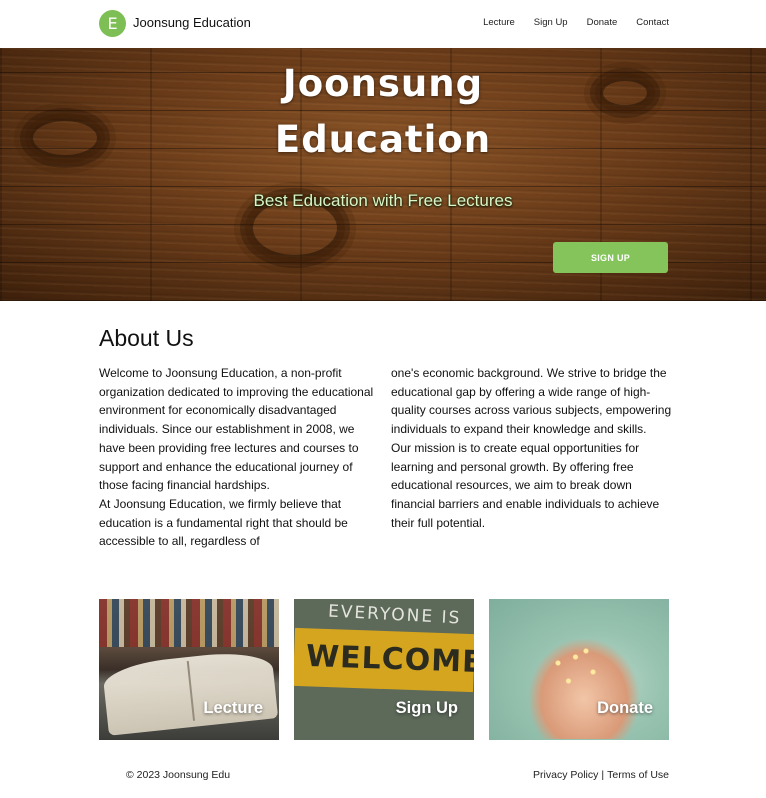  I want to click on sign-top-text: EVERYONE IS, so click(394, 615).